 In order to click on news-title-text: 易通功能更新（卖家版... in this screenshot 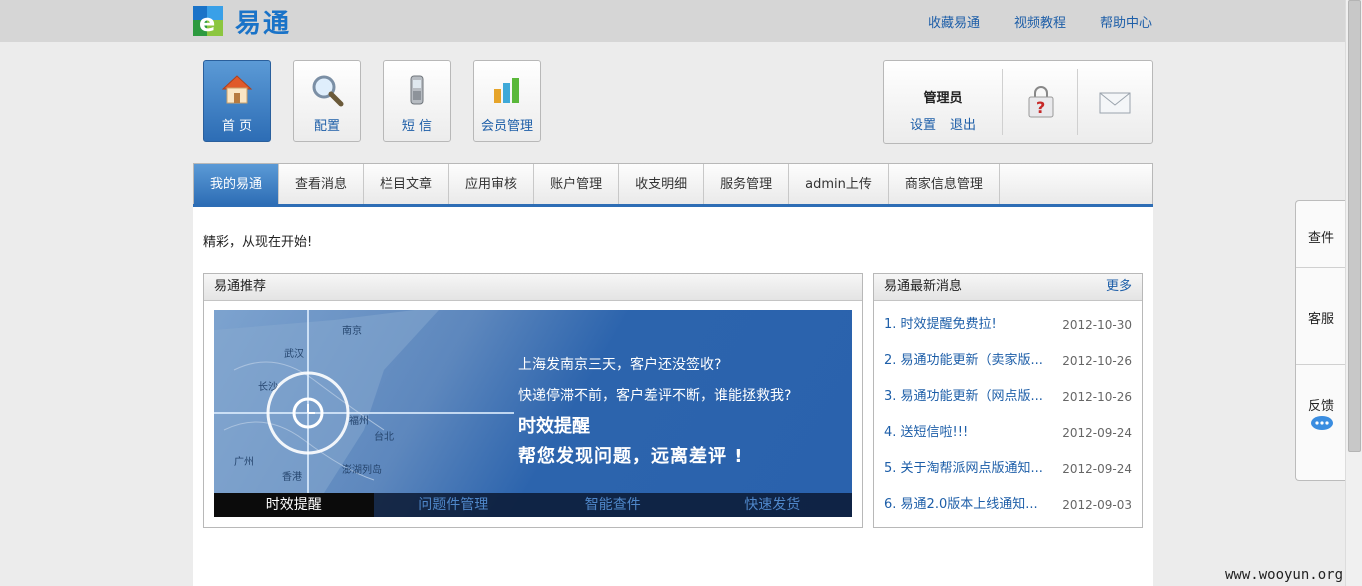, I will do `click(972, 360)`.